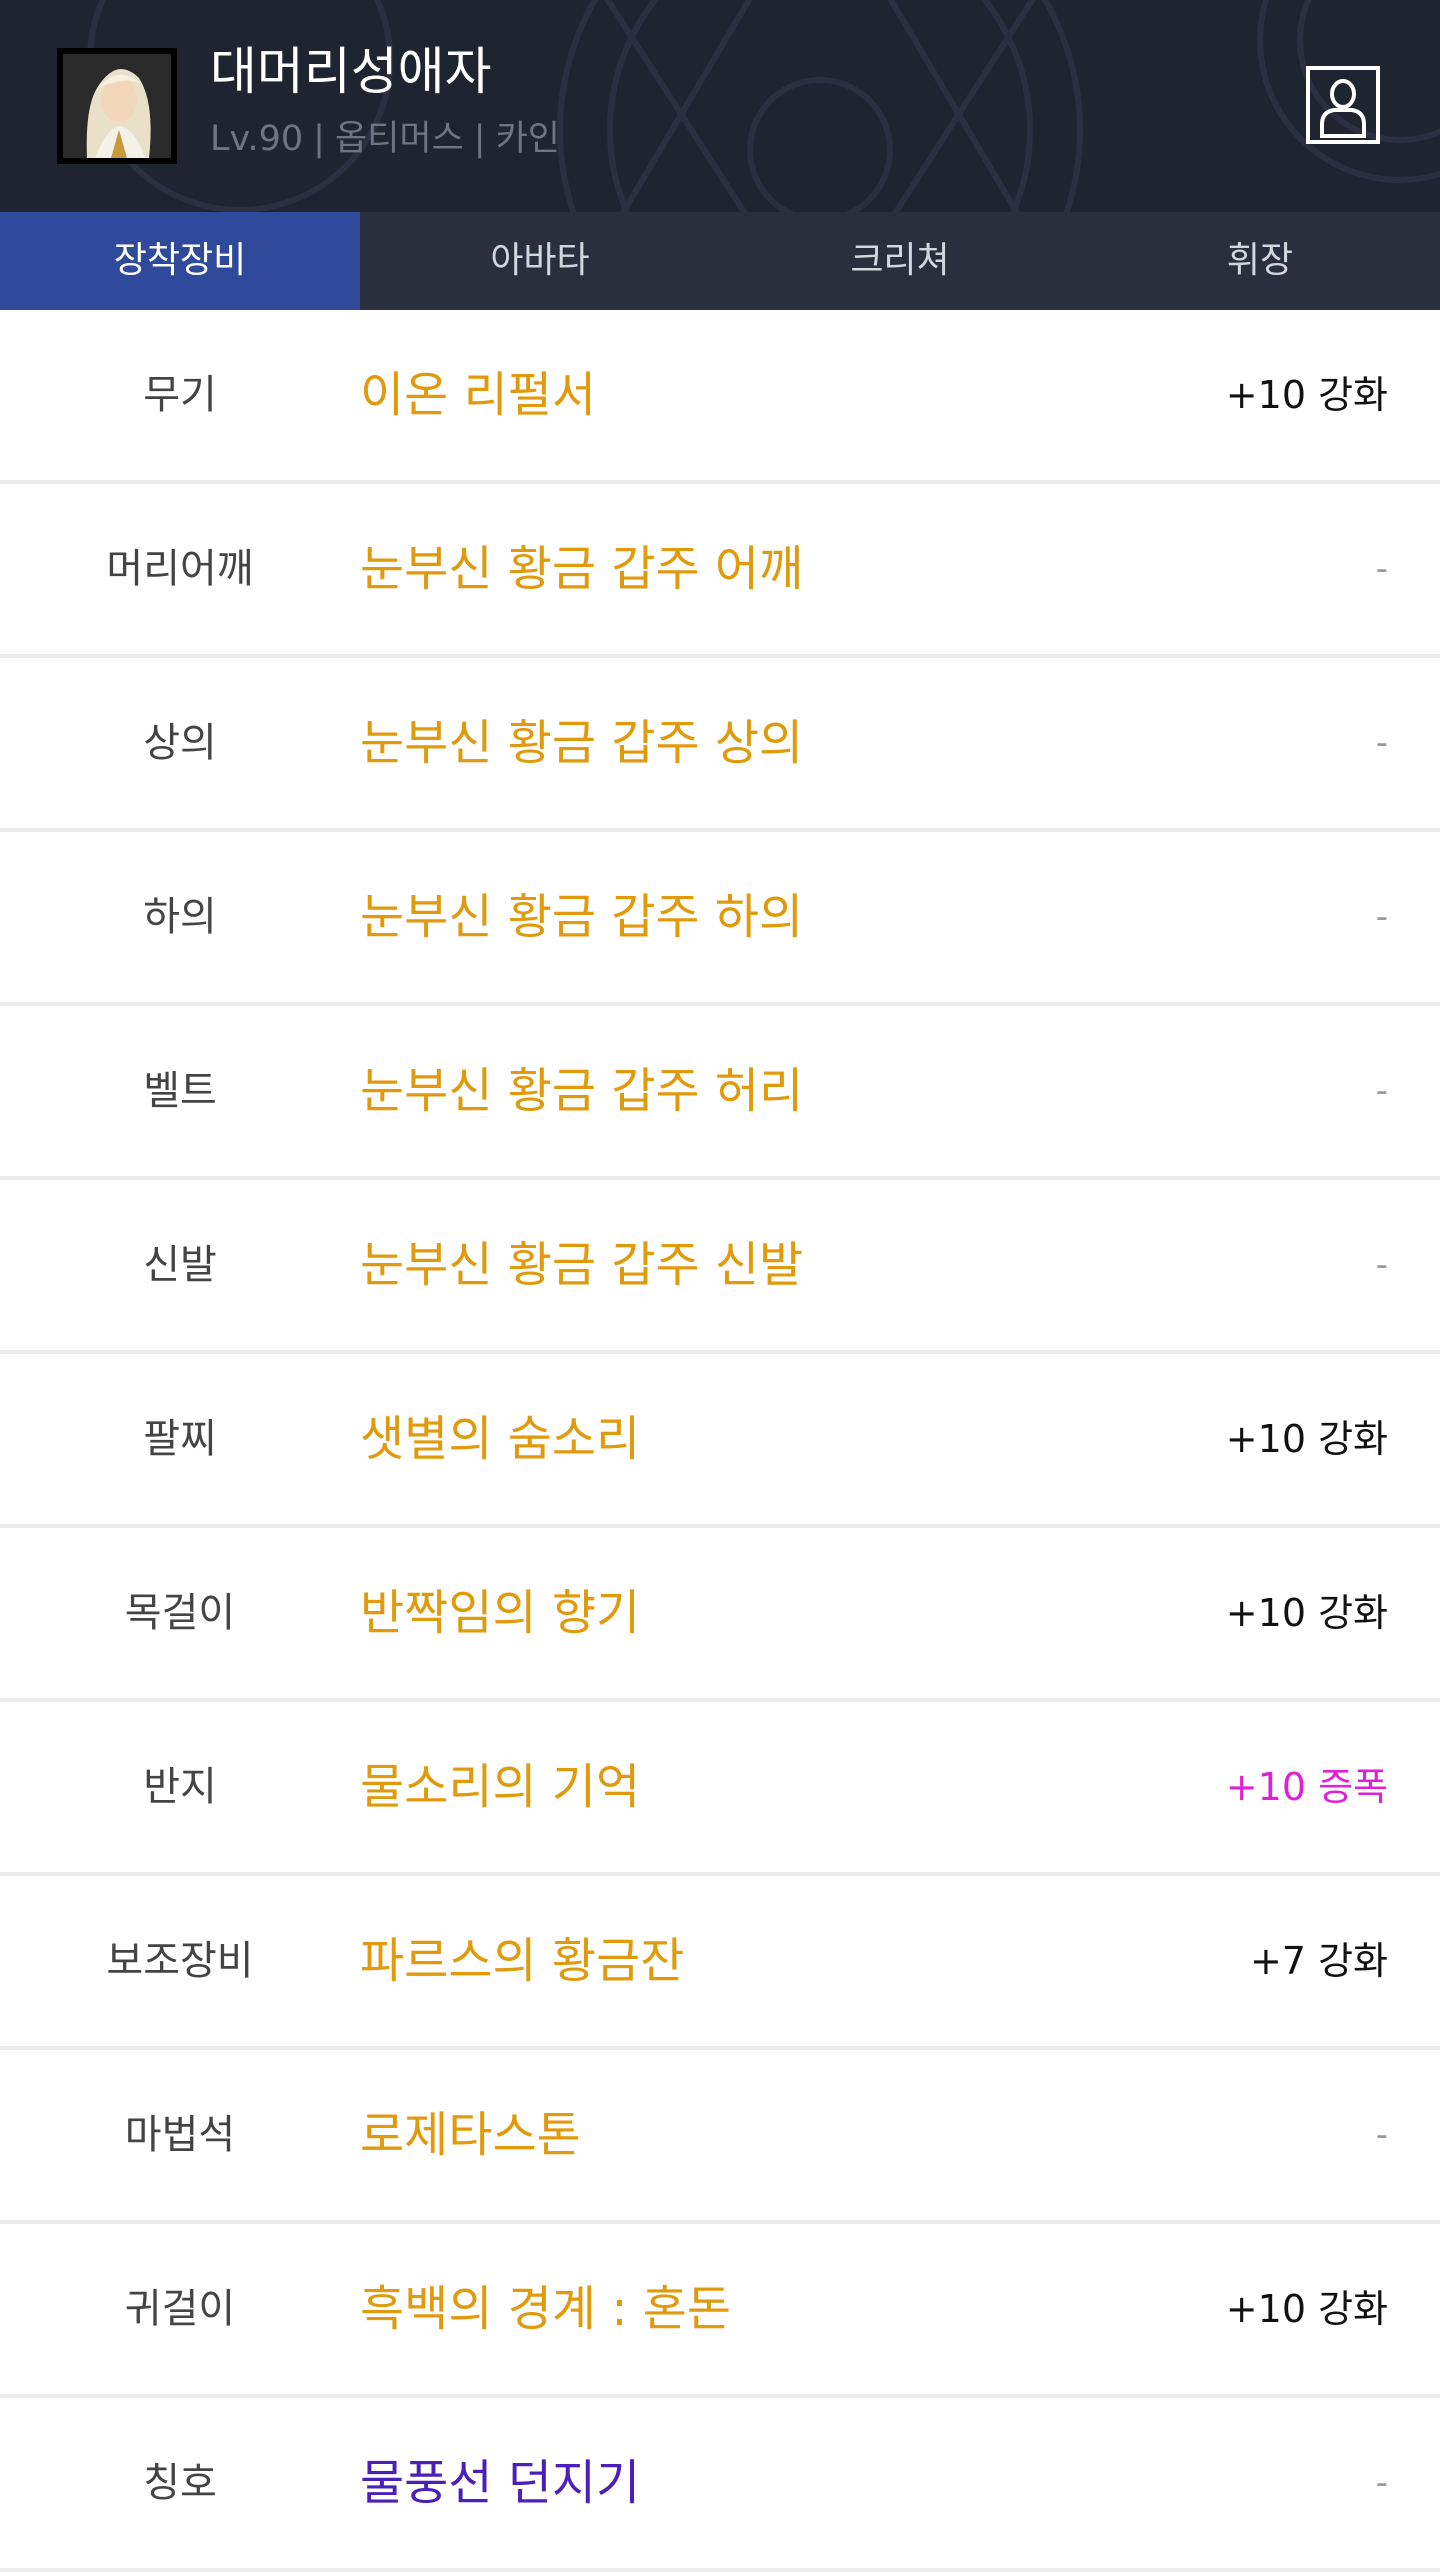 The height and width of the screenshot is (2572, 1440). What do you see at coordinates (720, 1615) in the screenshot?
I see `equipment-row-necklace: 목걸이 반짝임의 향기 +10 강화` at bounding box center [720, 1615].